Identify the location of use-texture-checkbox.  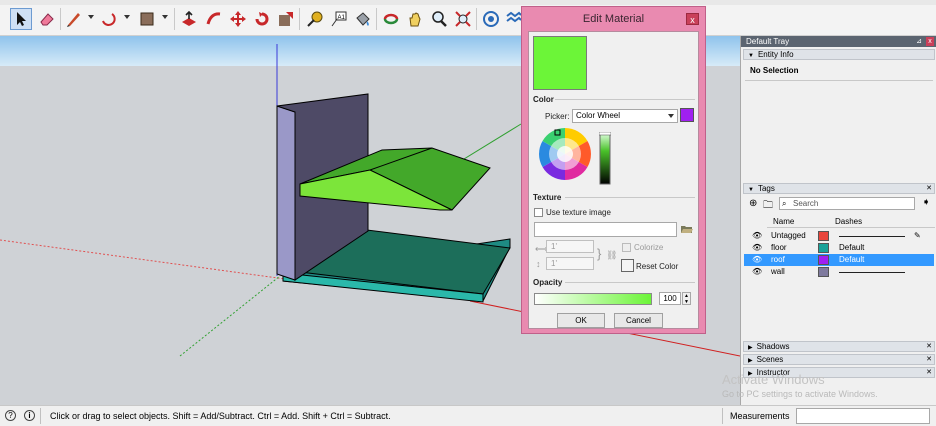
(538, 212).